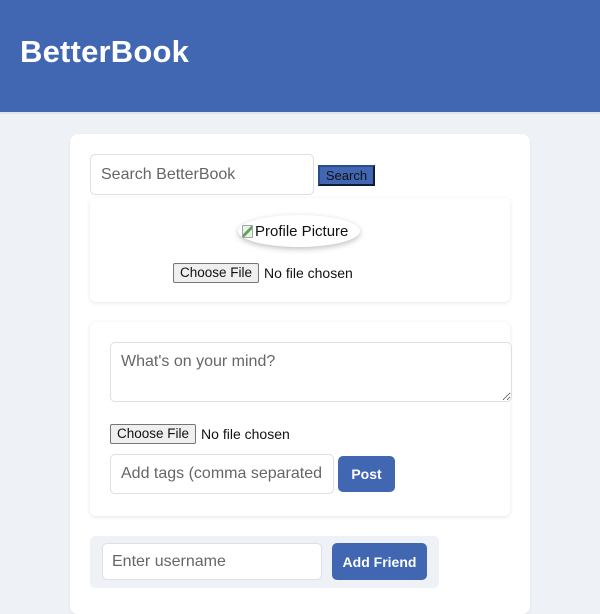 Image resolution: width=600 pixels, height=614 pixels. I want to click on profile-file-upload: Choose File No file chosen, so click(263, 273).